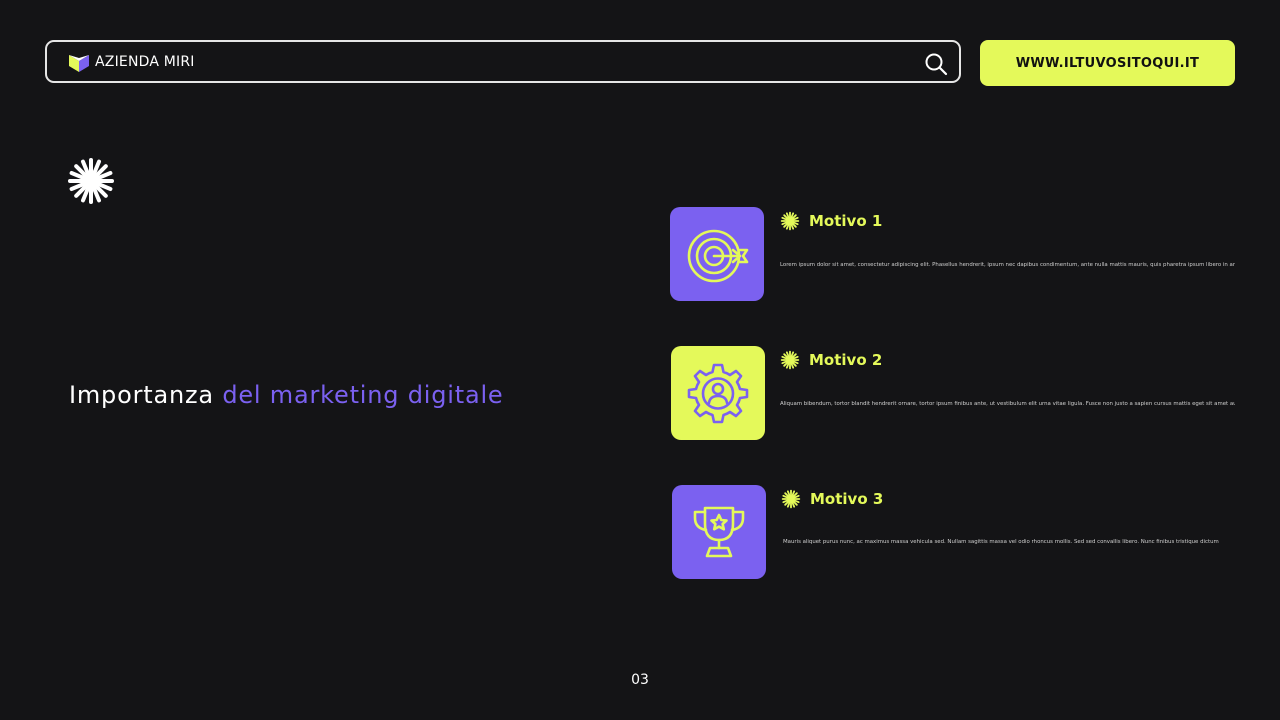  I want to click on starburst-icon, so click(91, 181).